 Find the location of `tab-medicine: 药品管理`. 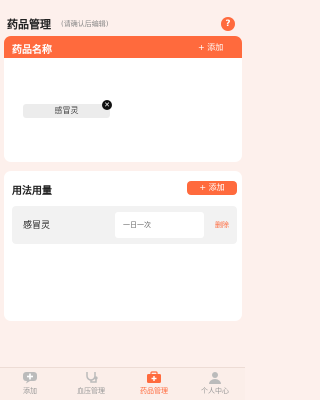

tab-medicine: 药品管理 is located at coordinates (154, 384).